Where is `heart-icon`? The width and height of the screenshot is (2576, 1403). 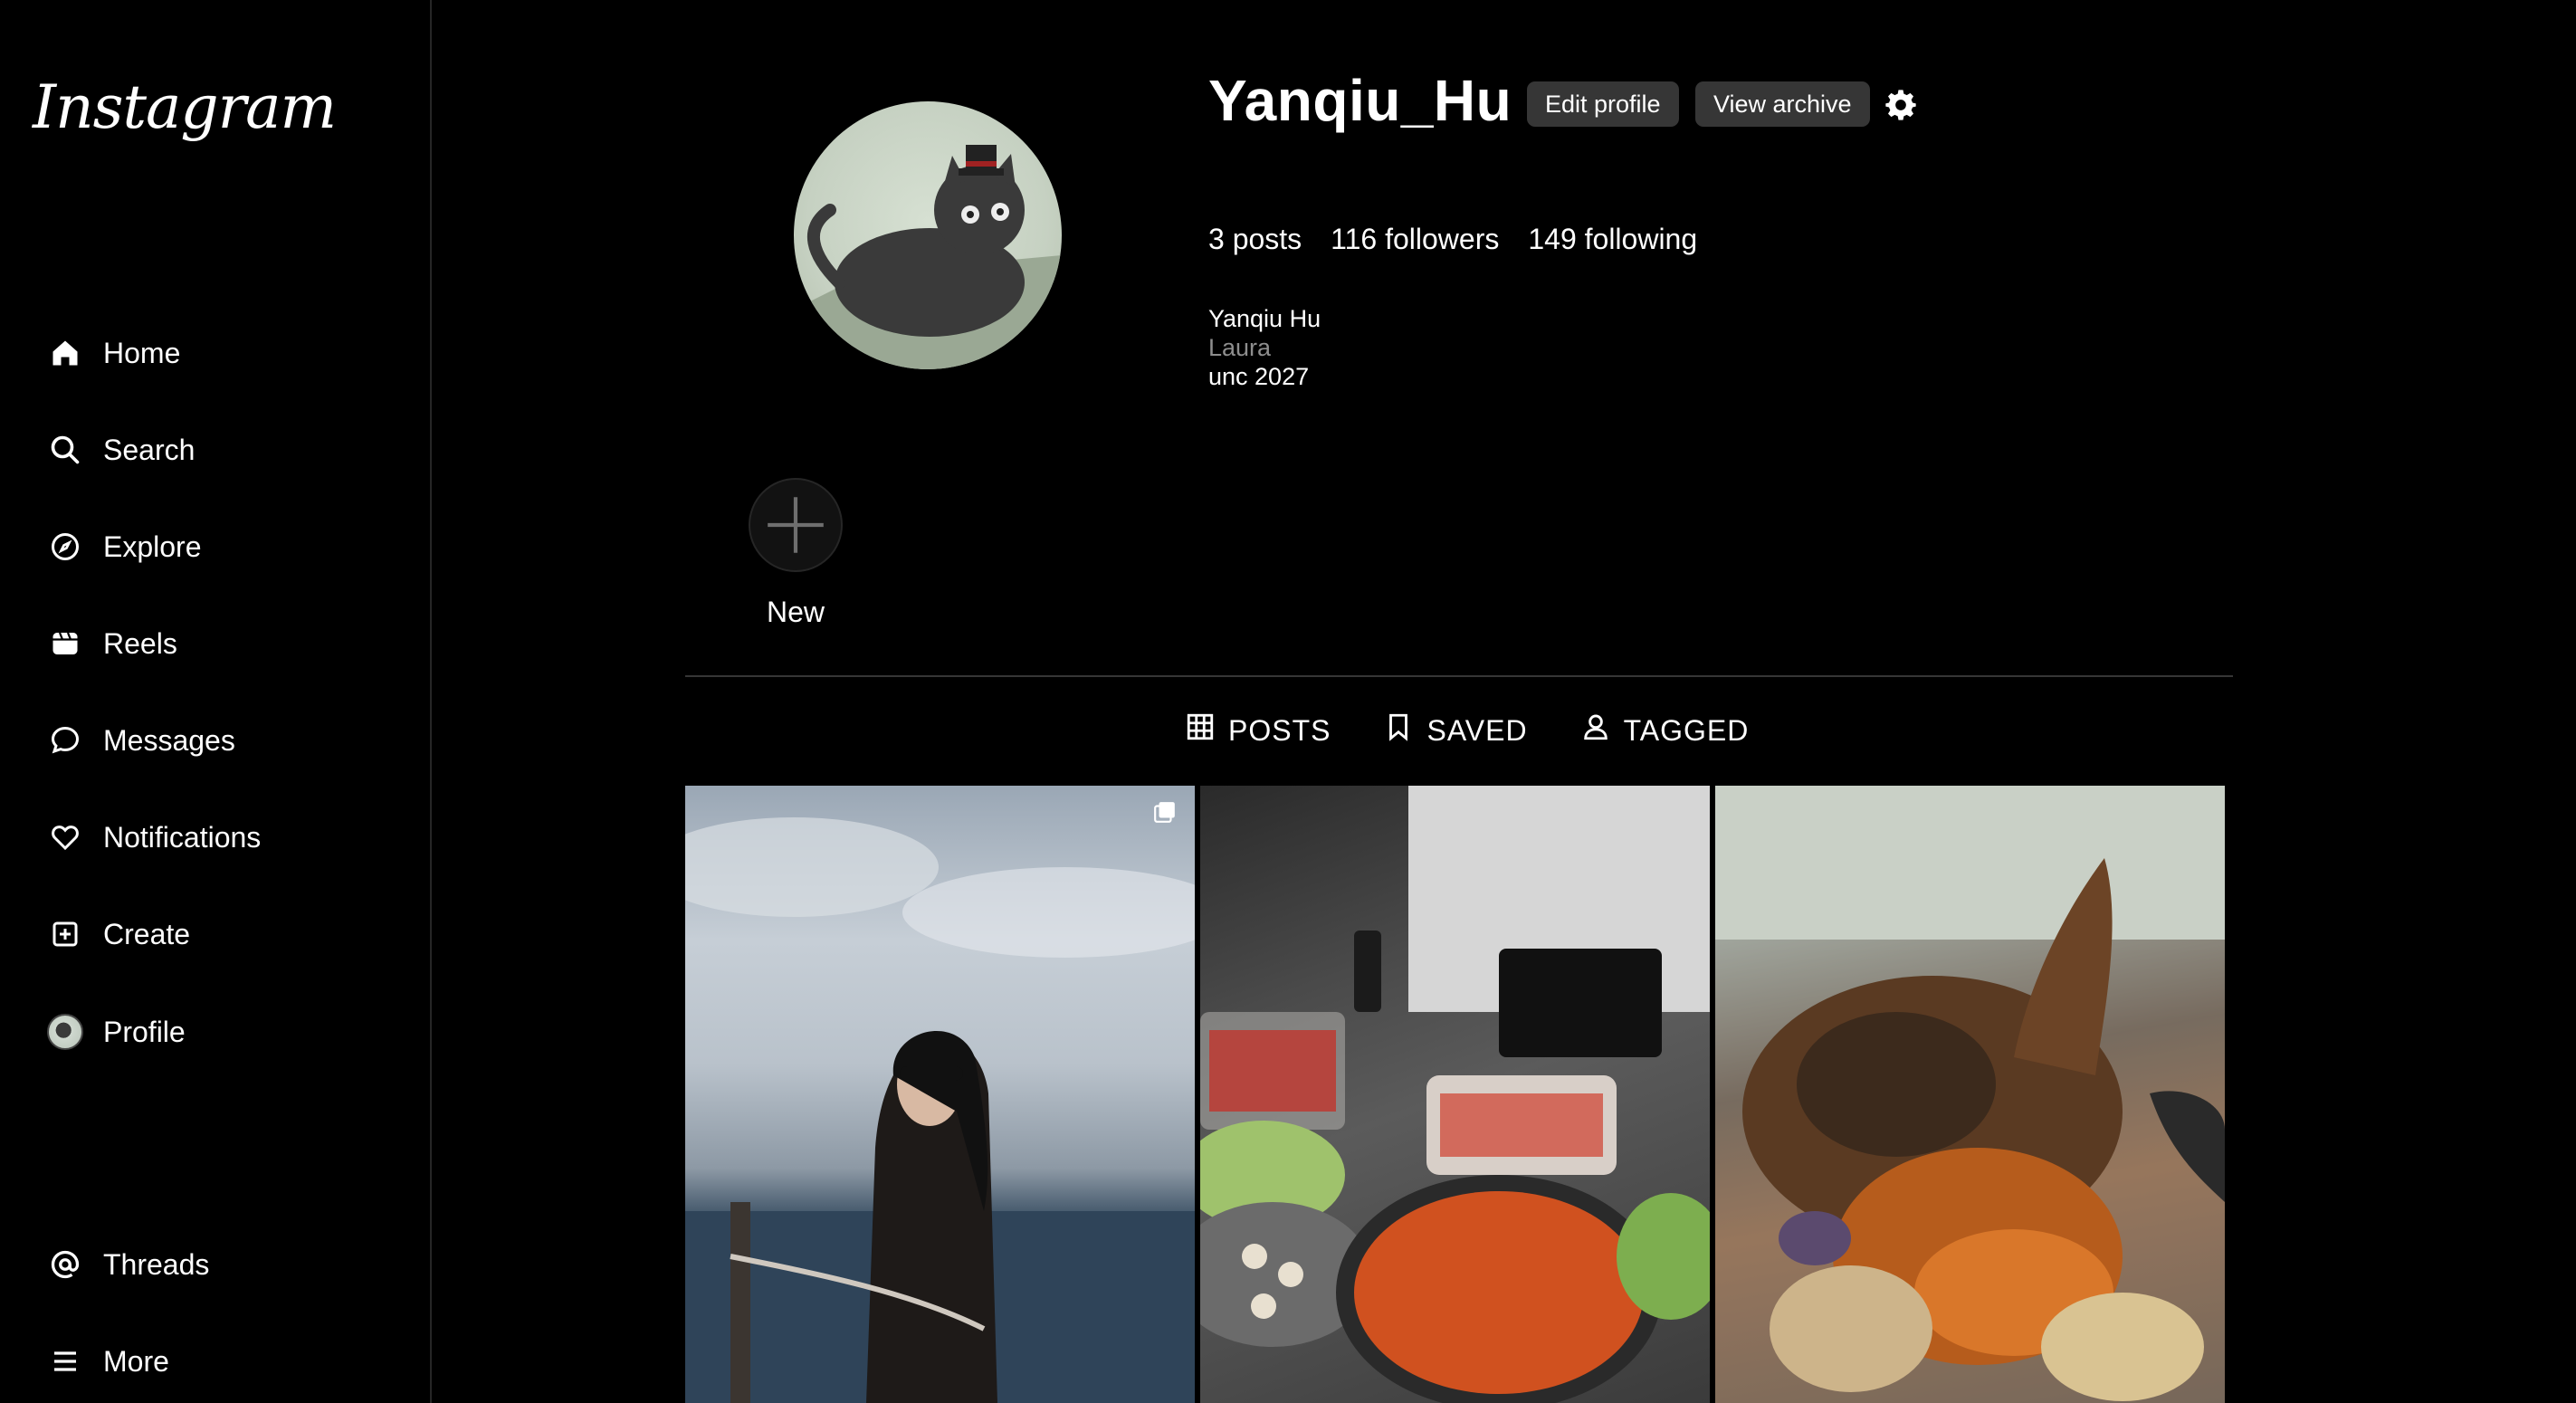
heart-icon is located at coordinates (65, 837).